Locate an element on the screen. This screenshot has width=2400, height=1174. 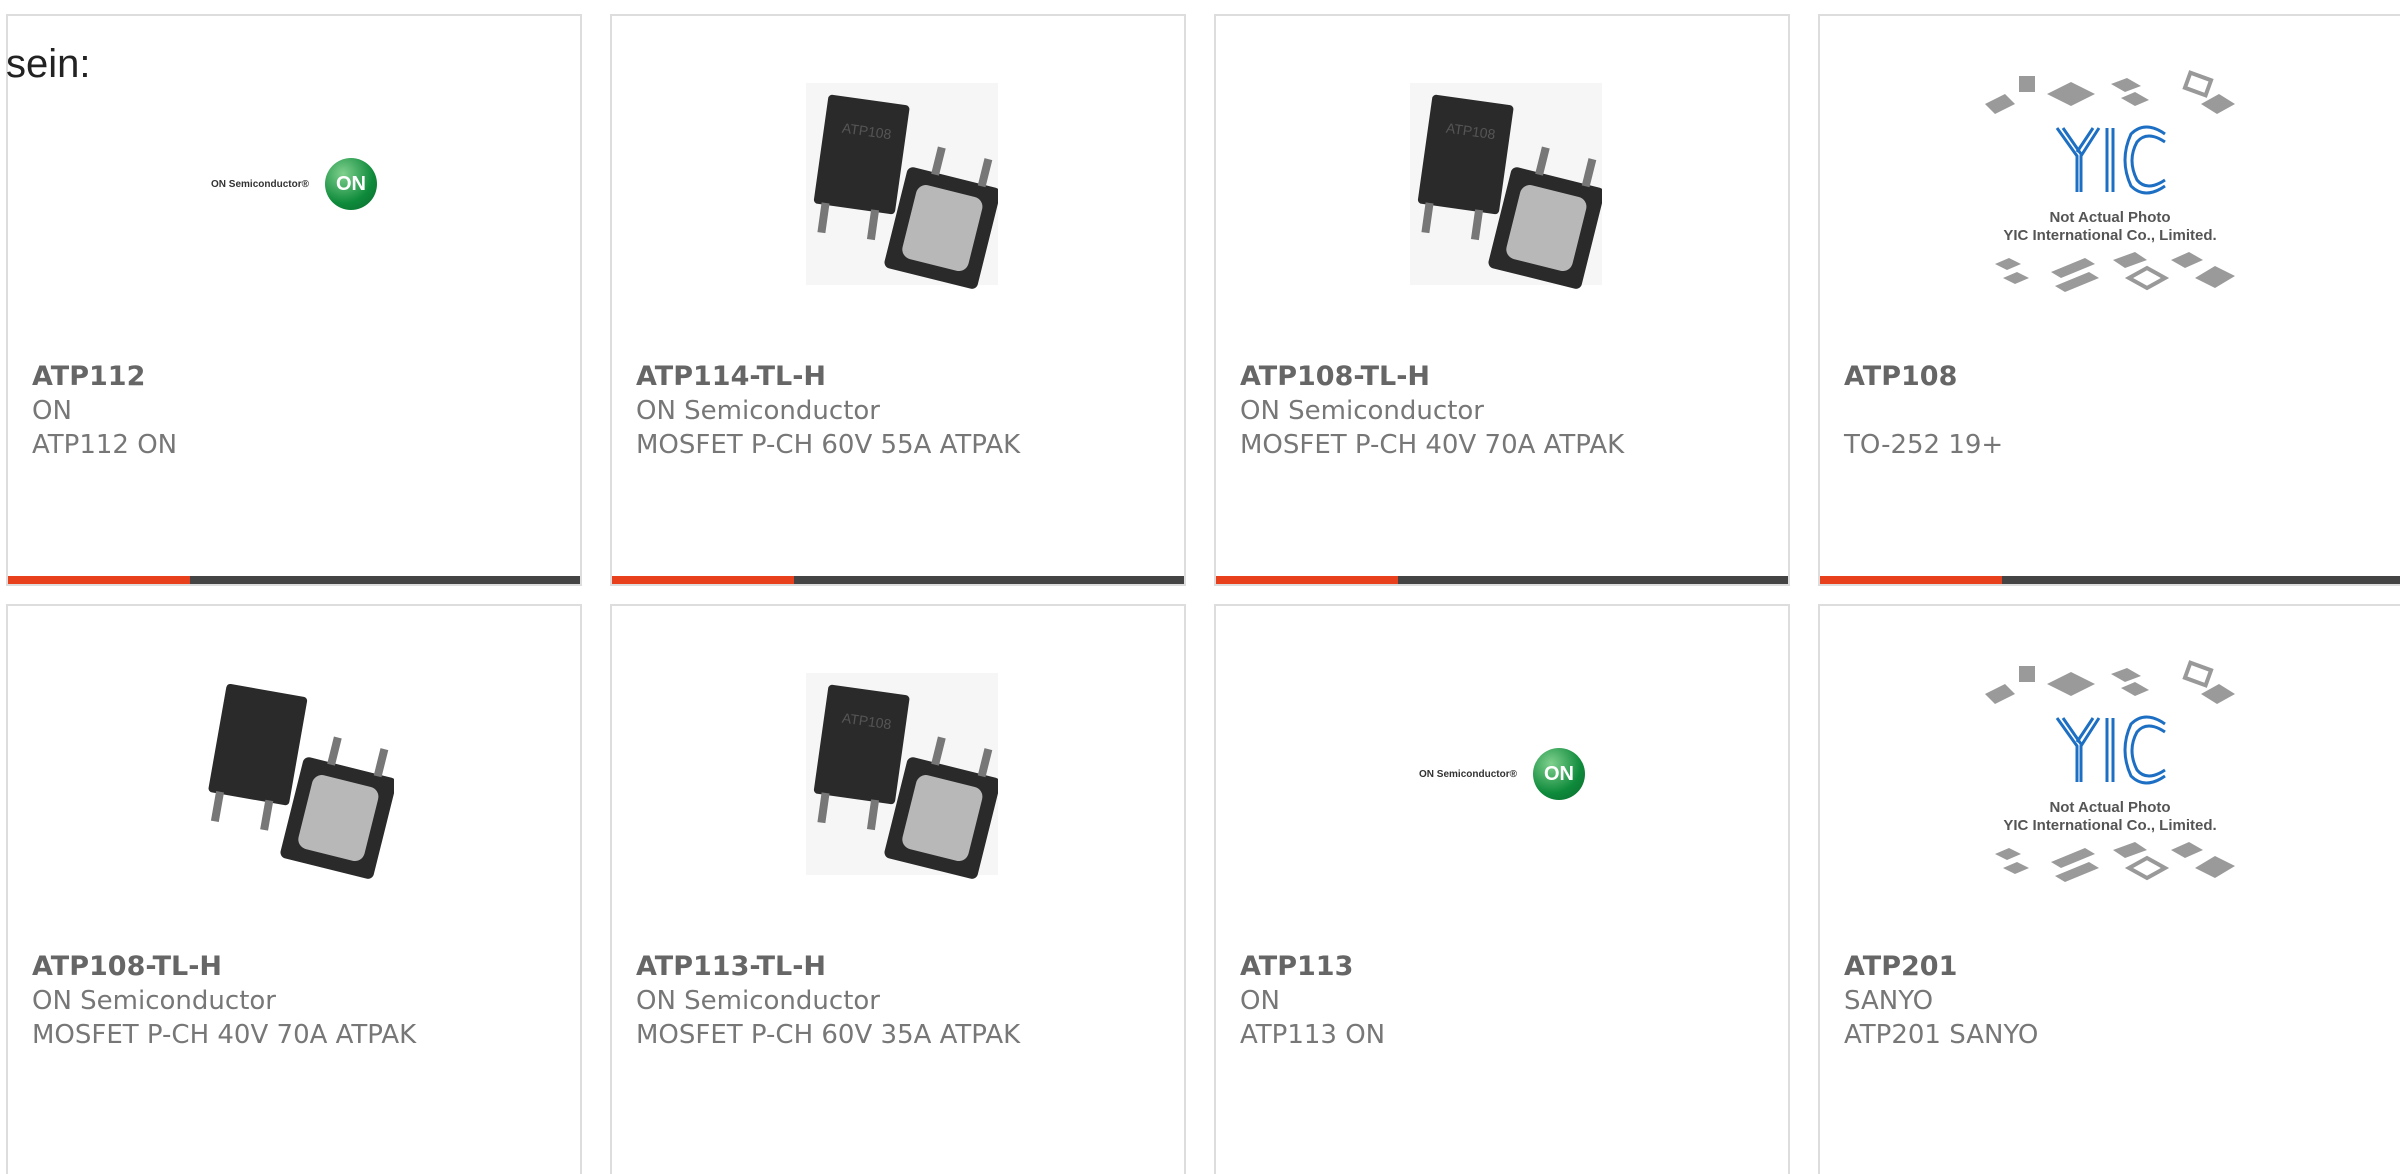
description: MOSFET P-CH 60V 35A ATPAK is located at coordinates (828, 1035).